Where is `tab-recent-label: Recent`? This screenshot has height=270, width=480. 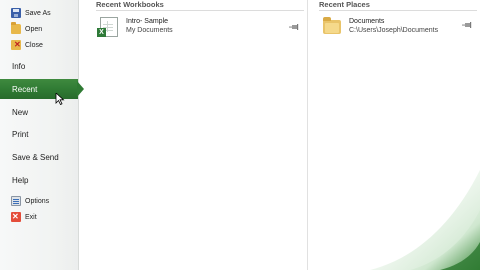 tab-recent-label: Recent is located at coordinates (25, 89).